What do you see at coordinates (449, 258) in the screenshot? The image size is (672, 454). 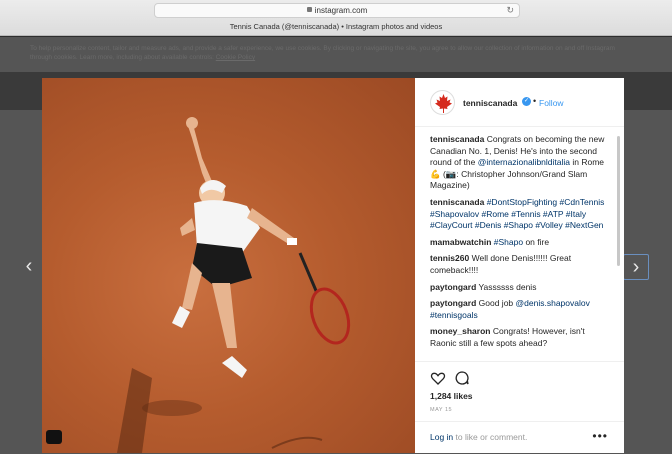 I see `comment-user: tennis260` at bounding box center [449, 258].